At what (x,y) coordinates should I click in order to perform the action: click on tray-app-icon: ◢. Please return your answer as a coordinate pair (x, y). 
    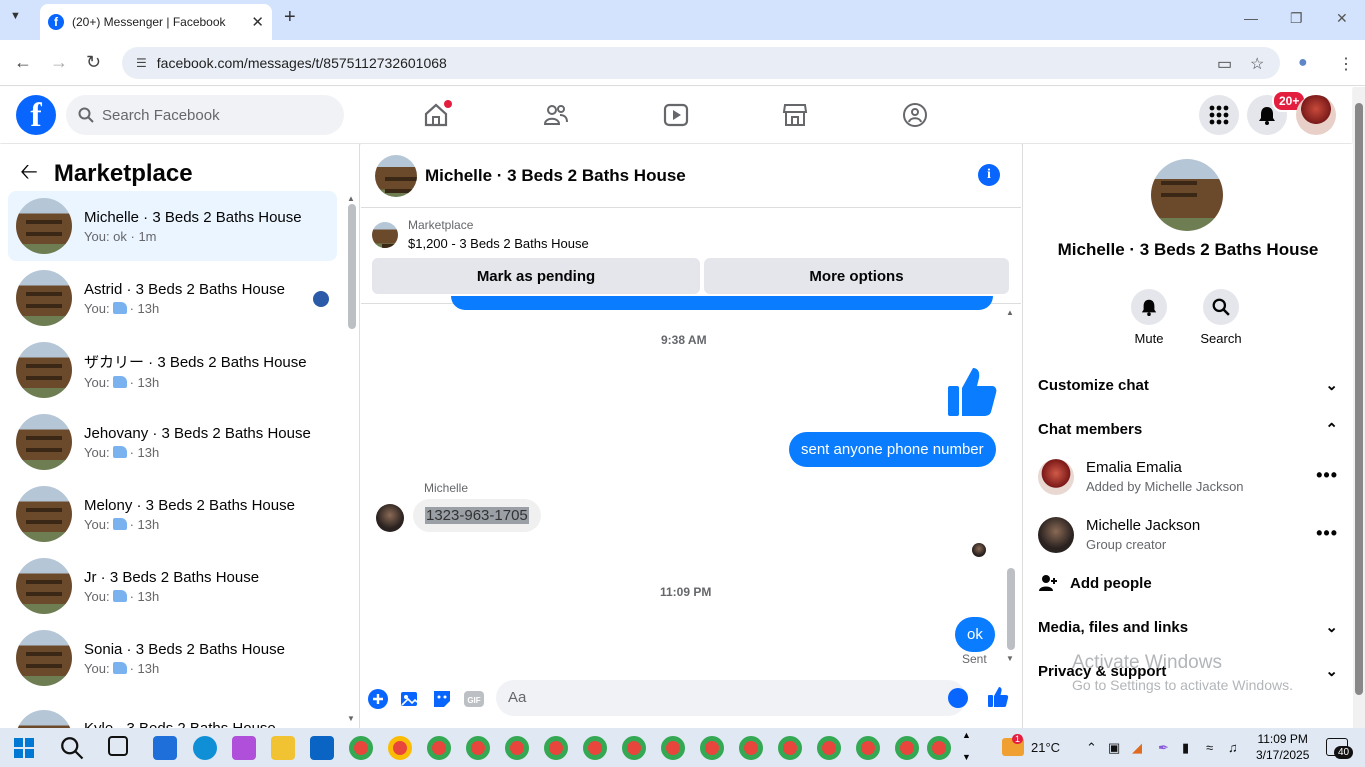
    Looking at the image, I should click on (1137, 748).